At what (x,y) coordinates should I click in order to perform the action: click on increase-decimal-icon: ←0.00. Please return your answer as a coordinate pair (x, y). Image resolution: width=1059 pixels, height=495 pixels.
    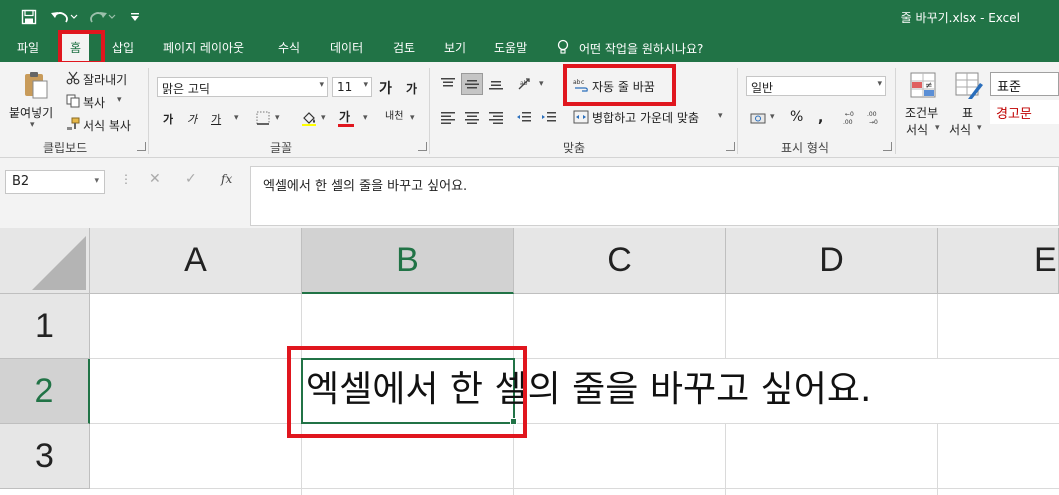
    Looking at the image, I should click on (852, 118).